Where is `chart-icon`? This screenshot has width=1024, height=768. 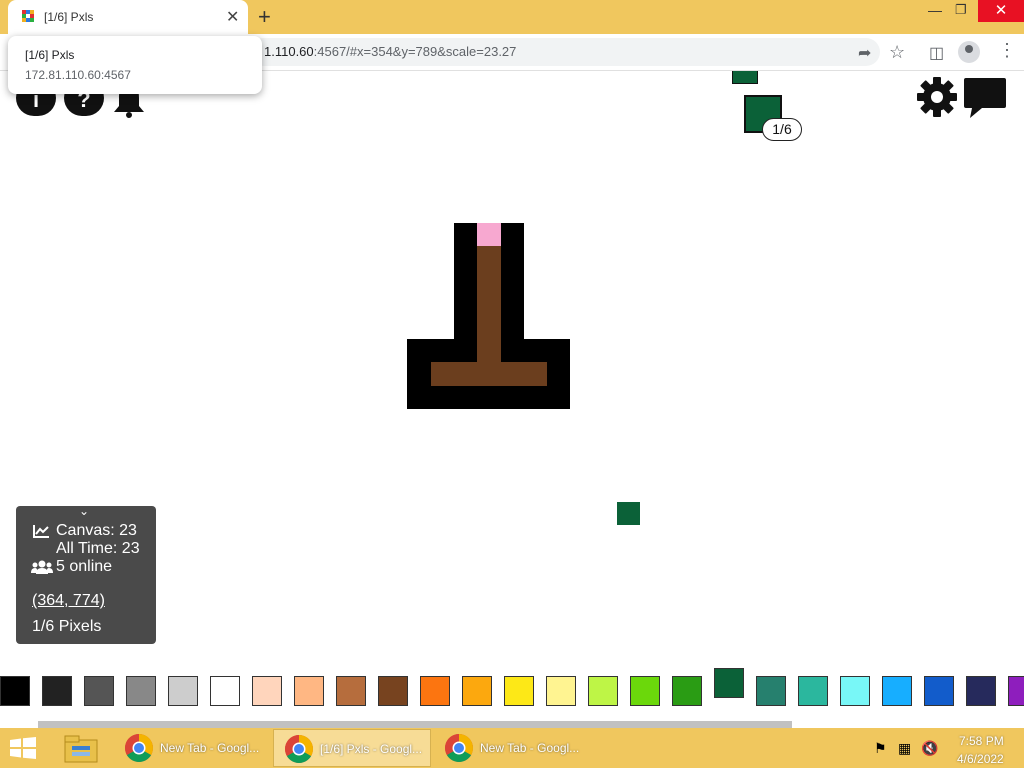
chart-icon is located at coordinates (41, 531).